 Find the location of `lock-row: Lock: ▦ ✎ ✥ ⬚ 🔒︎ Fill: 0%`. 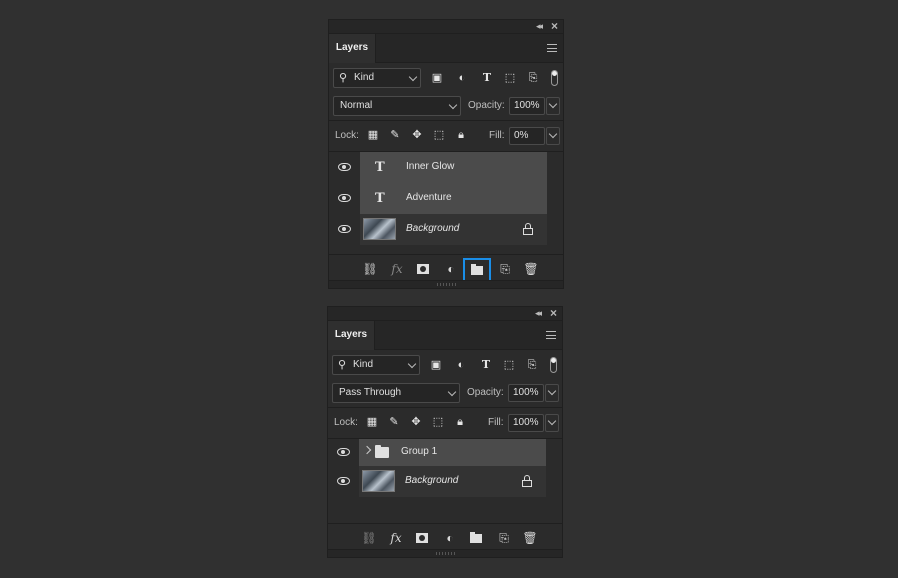

lock-row: Lock: ▦ ✎ ✥ ⬚ 🔒︎ Fill: 0% is located at coordinates (446, 136).